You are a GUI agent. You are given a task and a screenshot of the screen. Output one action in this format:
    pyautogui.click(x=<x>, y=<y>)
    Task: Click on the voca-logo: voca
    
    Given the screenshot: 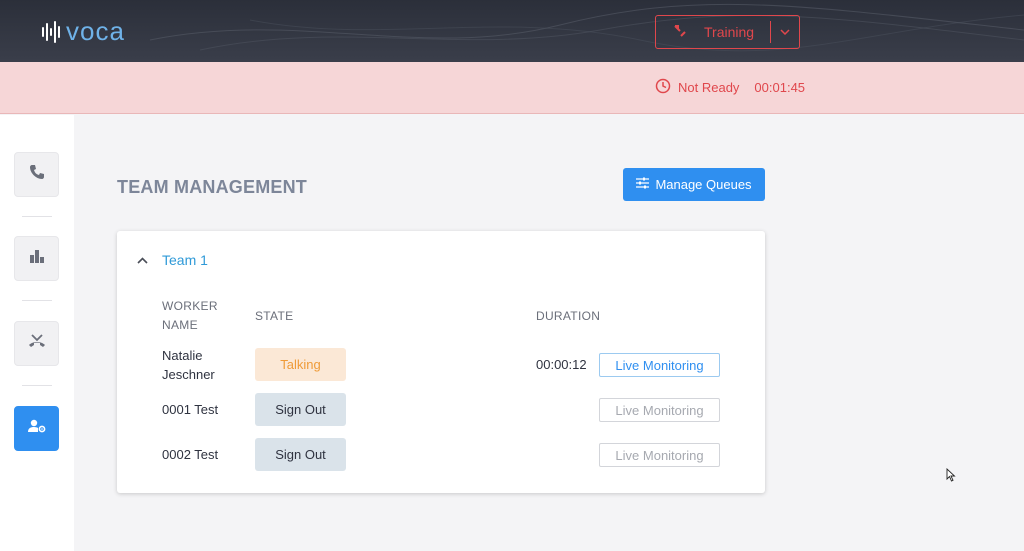 What is the action you would take?
    pyautogui.click(x=83, y=31)
    